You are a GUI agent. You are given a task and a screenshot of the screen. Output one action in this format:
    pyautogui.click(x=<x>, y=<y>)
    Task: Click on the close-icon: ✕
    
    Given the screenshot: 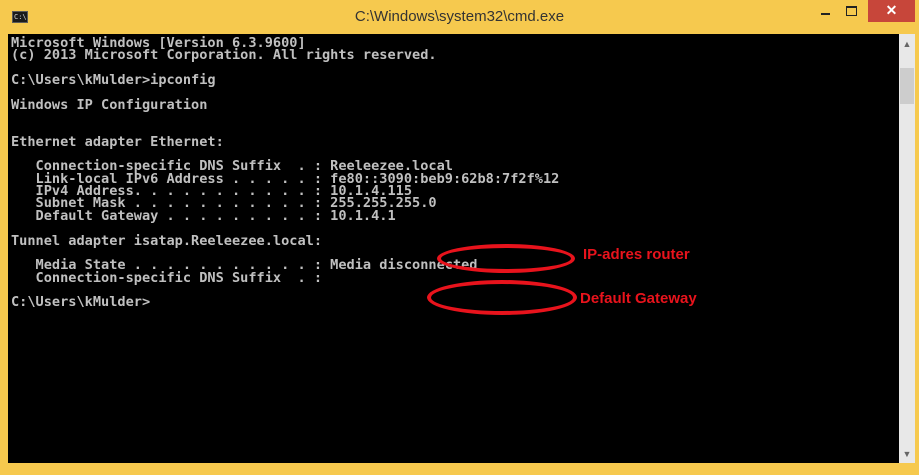 What is the action you would take?
    pyautogui.click(x=891, y=10)
    